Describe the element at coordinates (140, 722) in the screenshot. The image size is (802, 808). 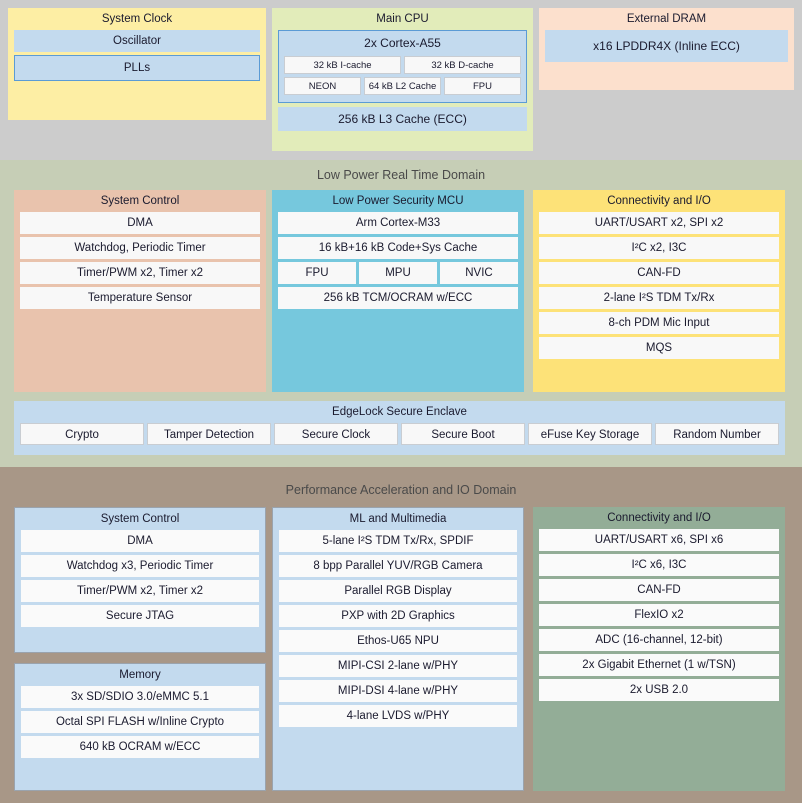
I see `pf-memory-item-octal-spi-flash: Octal SPI FLASH w/Inline Crypto` at that location.